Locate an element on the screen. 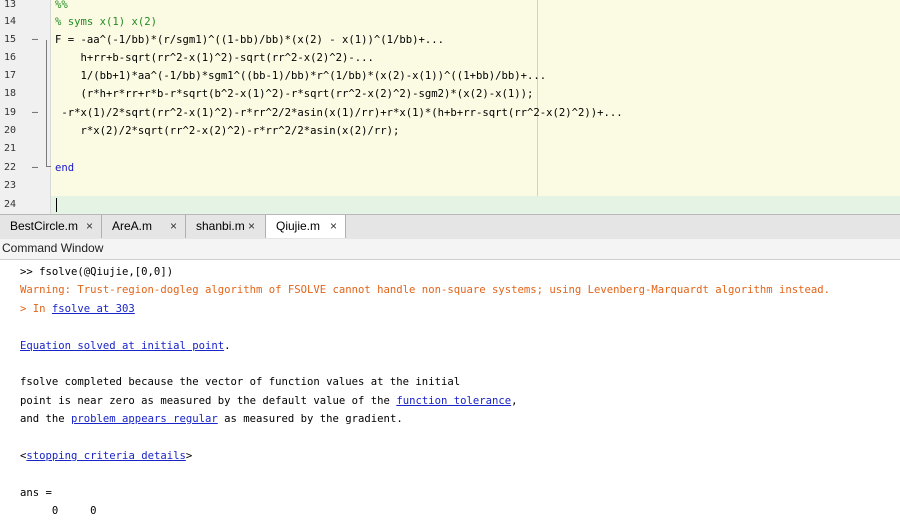 The height and width of the screenshot is (523, 900). line-number: 21 is located at coordinates (10, 148).